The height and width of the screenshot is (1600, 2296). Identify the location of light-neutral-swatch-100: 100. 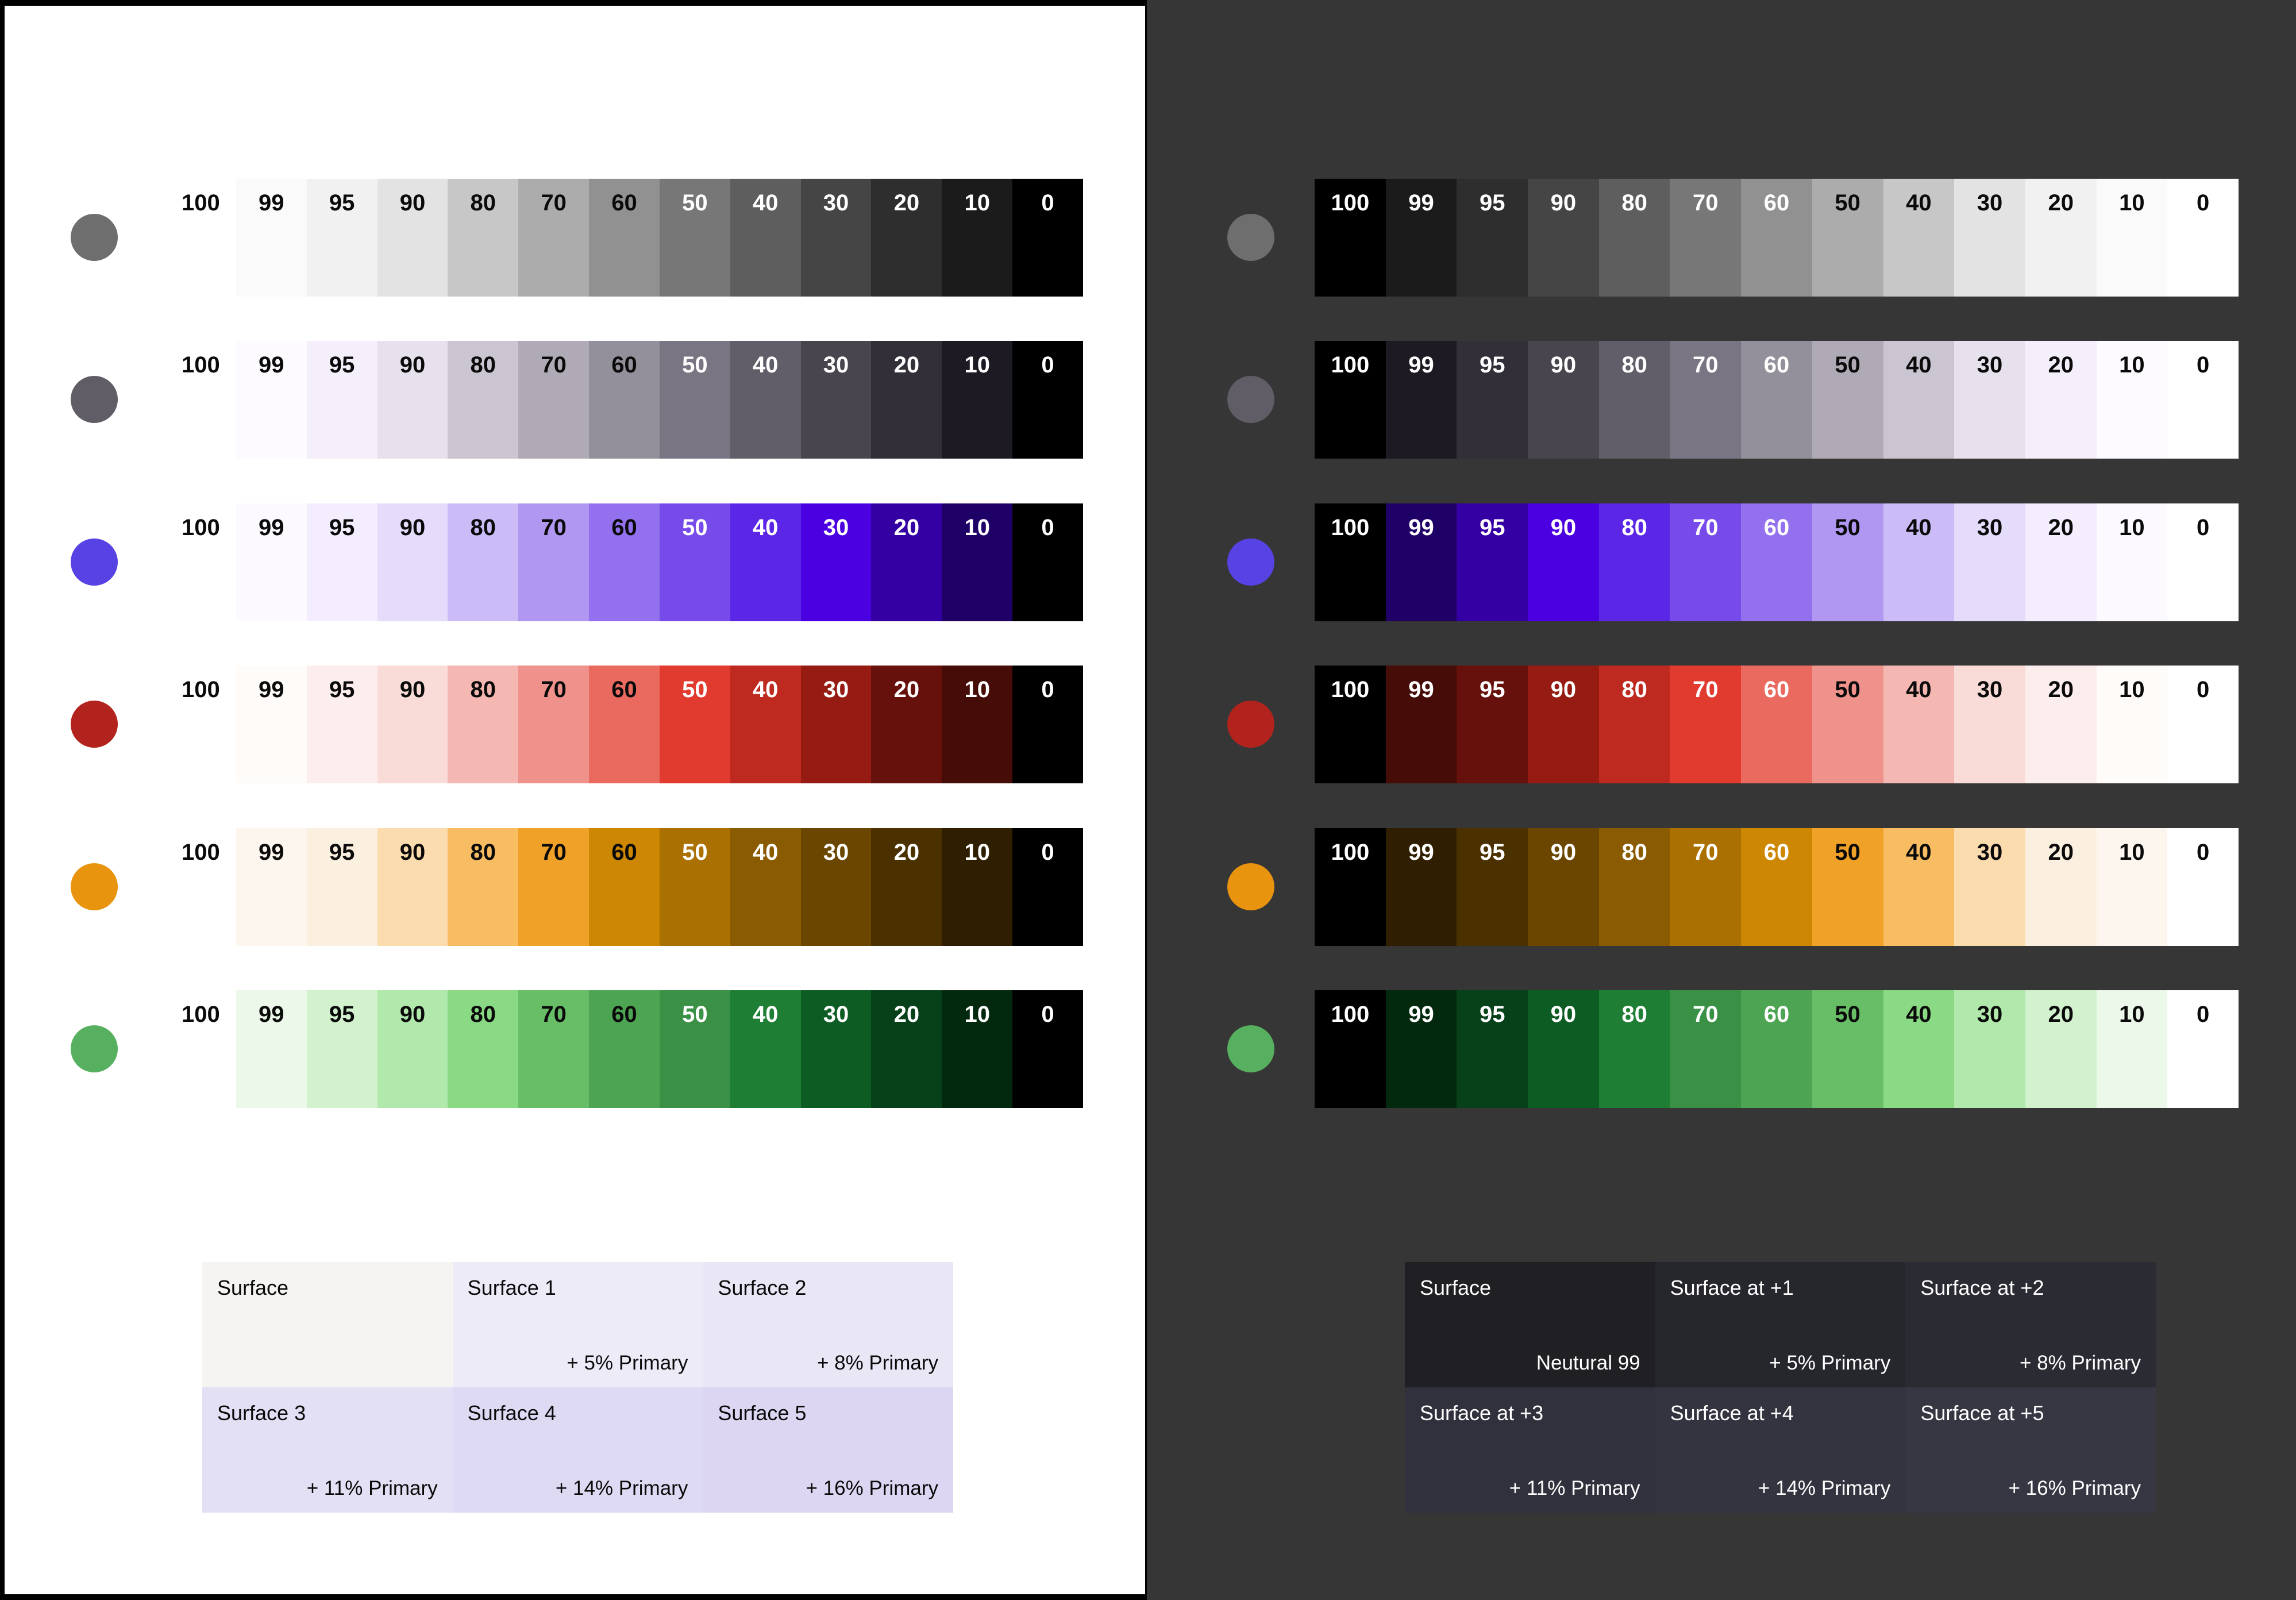
(201, 238).